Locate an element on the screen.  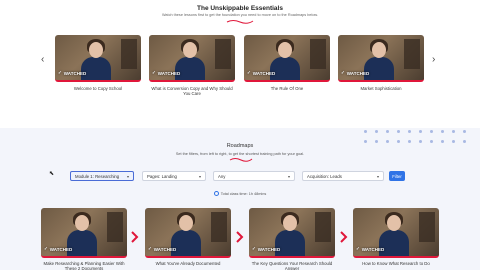
essentials-video-card: ✓ WATCHED The Rule Of One is located at coordinates (287, 63).